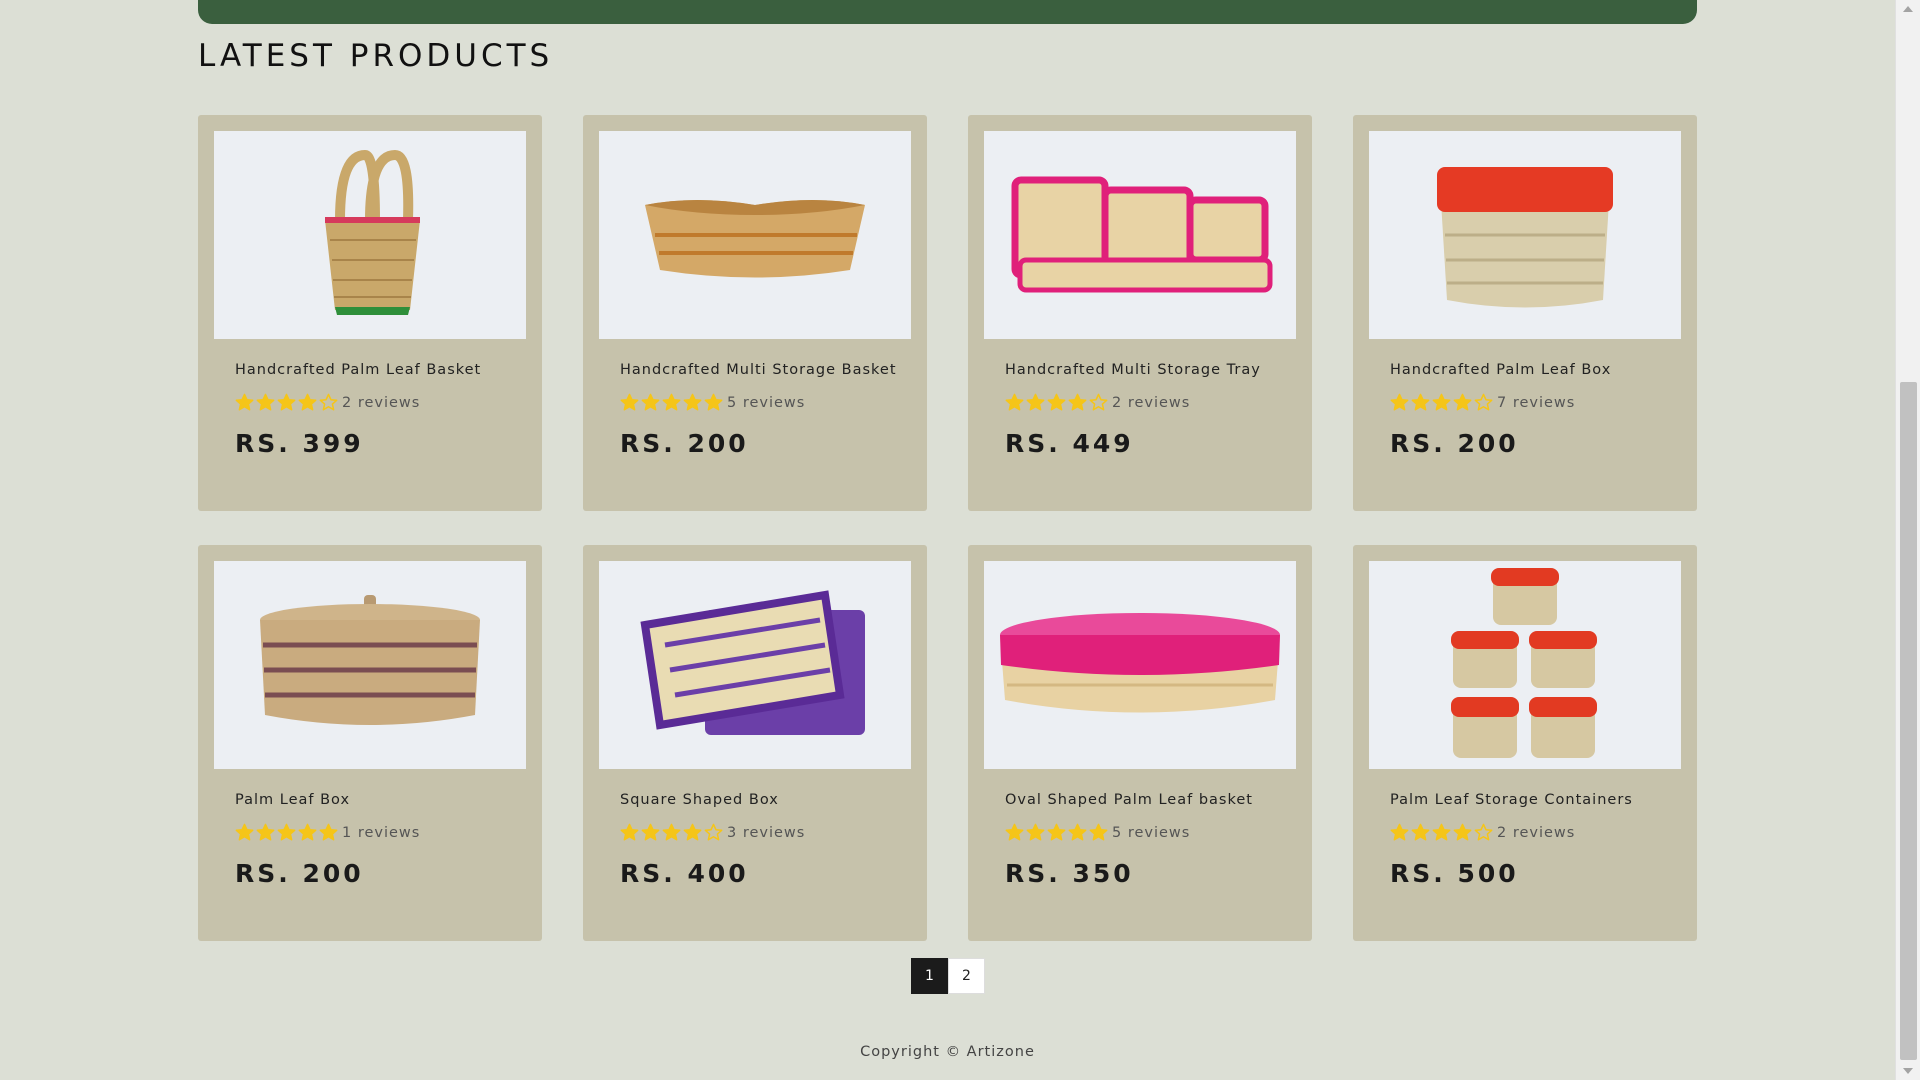  I want to click on copyright-text: Copyright © Artizone, so click(947, 1052).